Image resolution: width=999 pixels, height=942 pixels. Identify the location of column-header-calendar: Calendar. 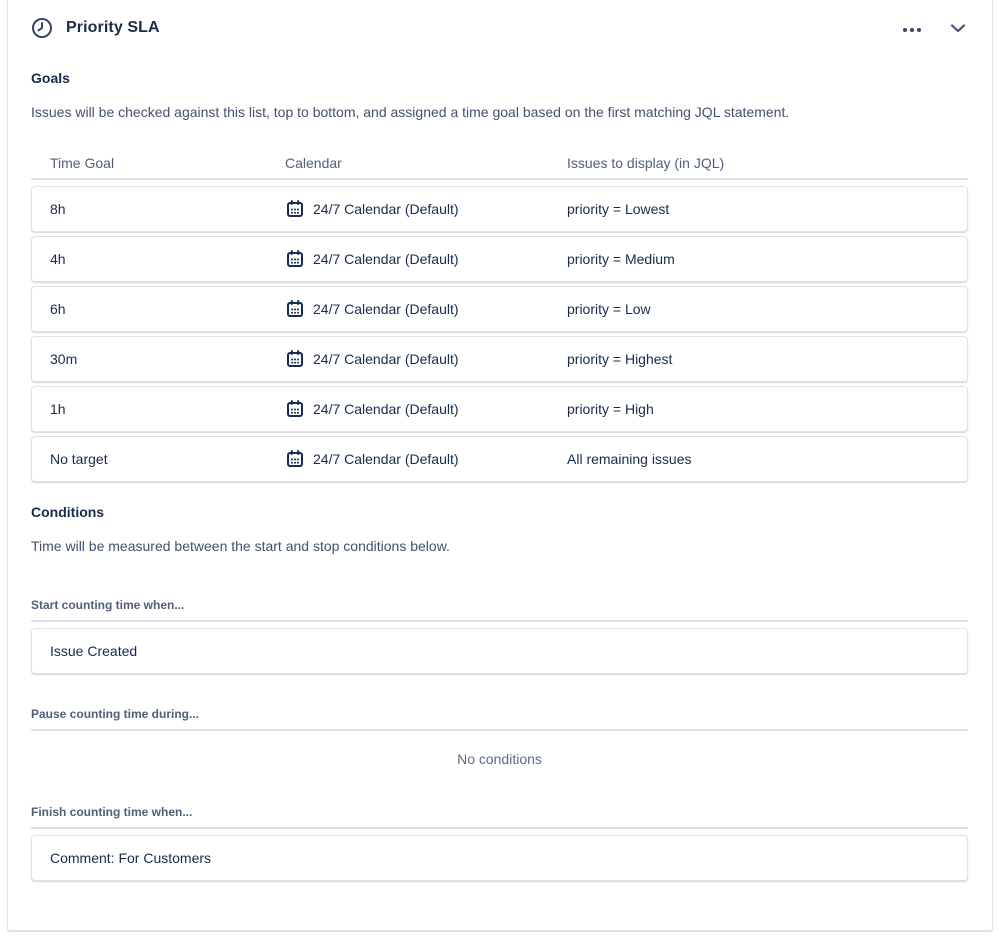
(313, 163).